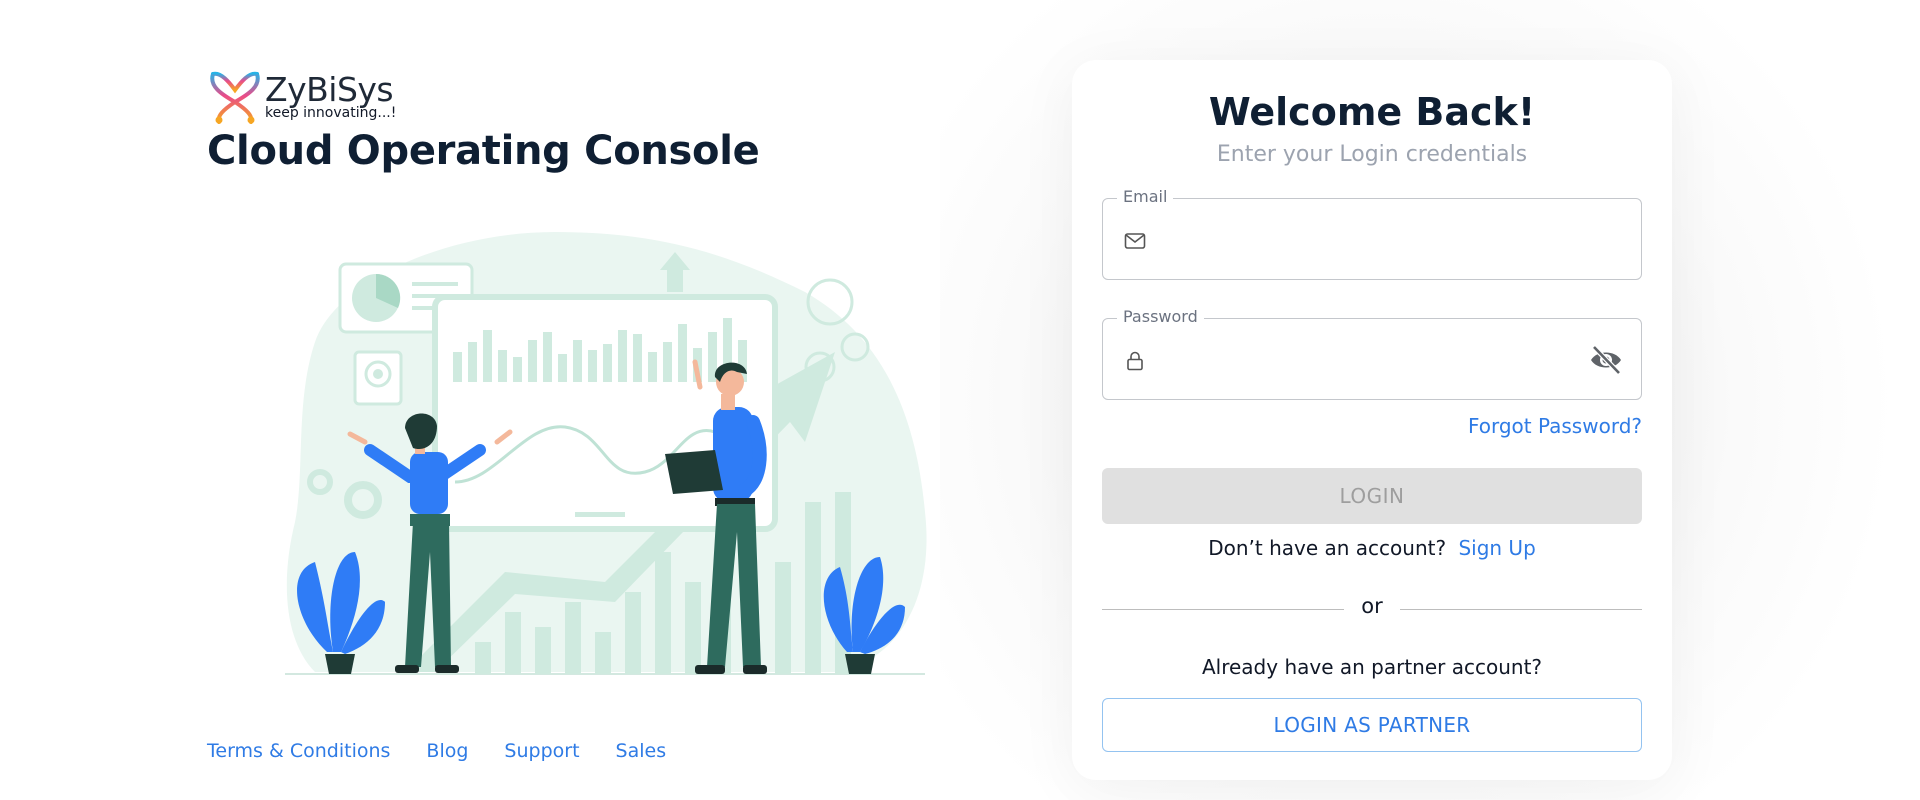  What do you see at coordinates (1365, 360) in the screenshot?
I see `password-input` at bounding box center [1365, 360].